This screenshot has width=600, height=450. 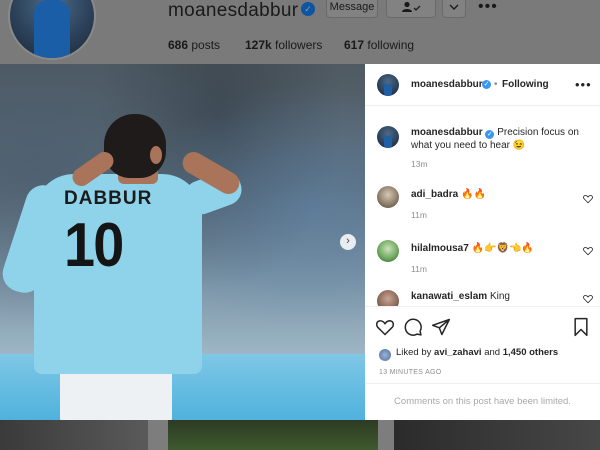 I want to click on followers-label: followers, so click(x=299, y=45).